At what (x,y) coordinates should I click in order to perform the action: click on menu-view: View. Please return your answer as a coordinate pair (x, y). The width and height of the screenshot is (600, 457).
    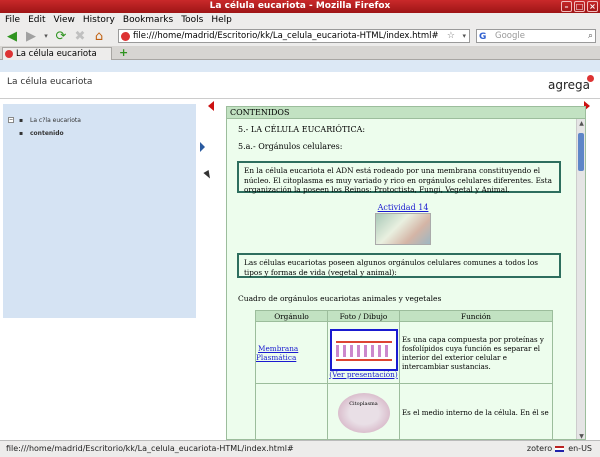
    Looking at the image, I should click on (64, 20).